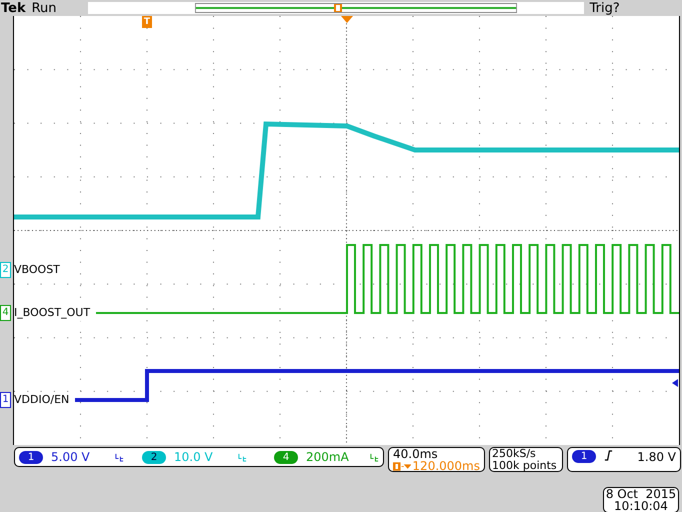  Describe the element at coordinates (71, 457) in the screenshot. I see `channel-scale: 5.00 V` at that location.